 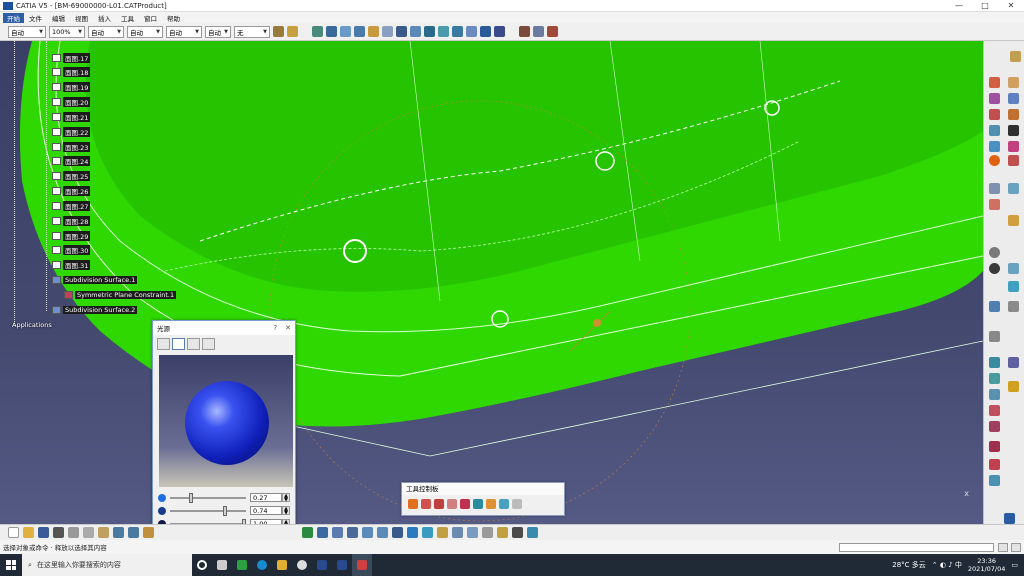 What do you see at coordinates (292, 31) in the screenshot?
I see `format-painter-icon` at bounding box center [292, 31].